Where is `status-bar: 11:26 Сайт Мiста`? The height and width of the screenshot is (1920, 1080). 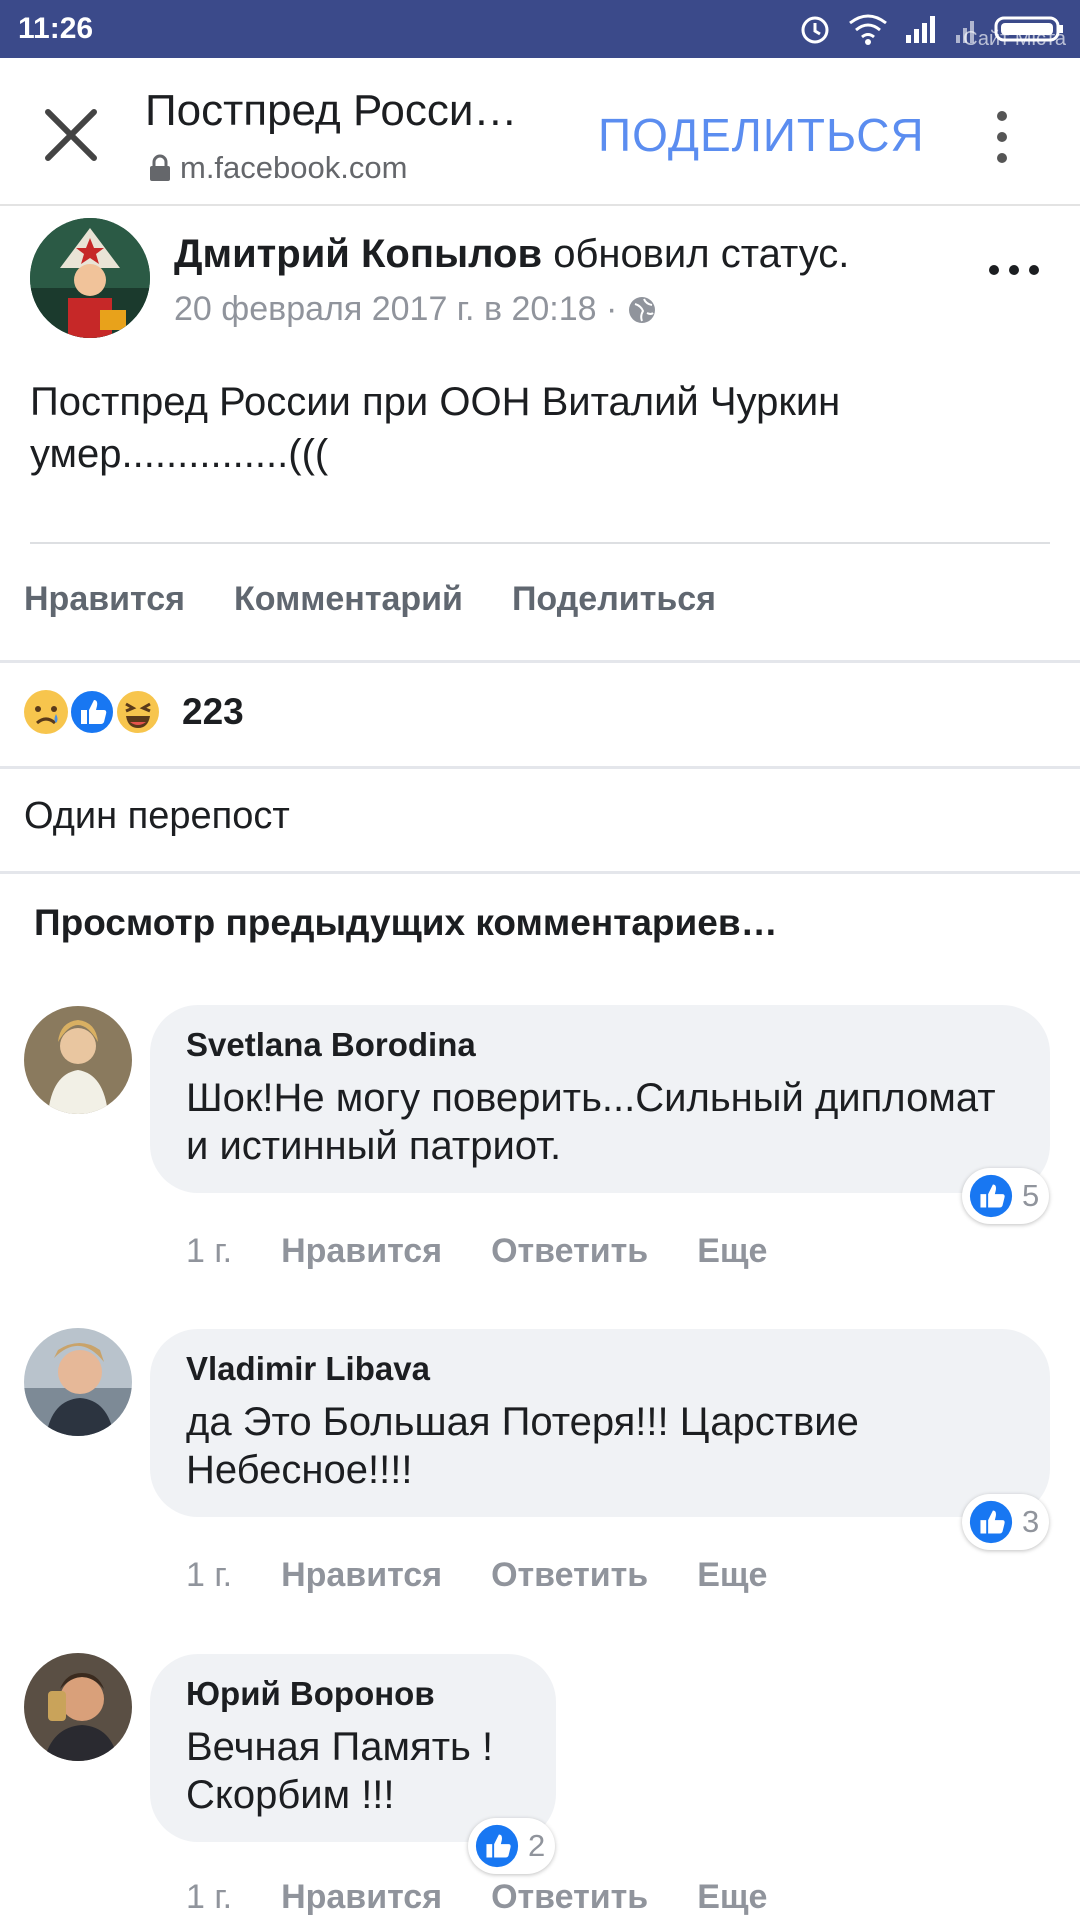 status-bar: 11:26 Сайт Мiста is located at coordinates (540, 29).